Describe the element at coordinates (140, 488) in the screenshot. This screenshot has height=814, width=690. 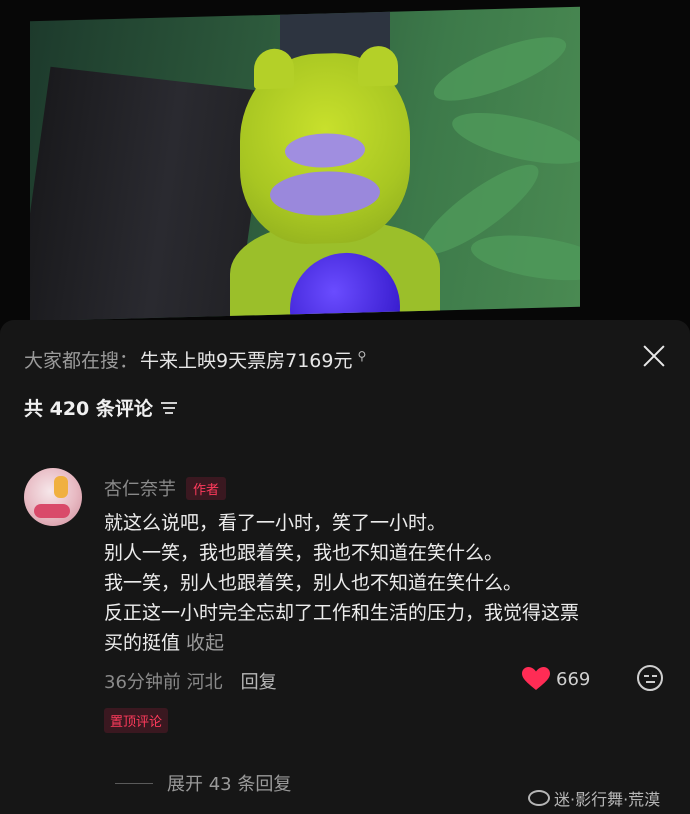
I see `author-name: 杏仁奈芋` at that location.